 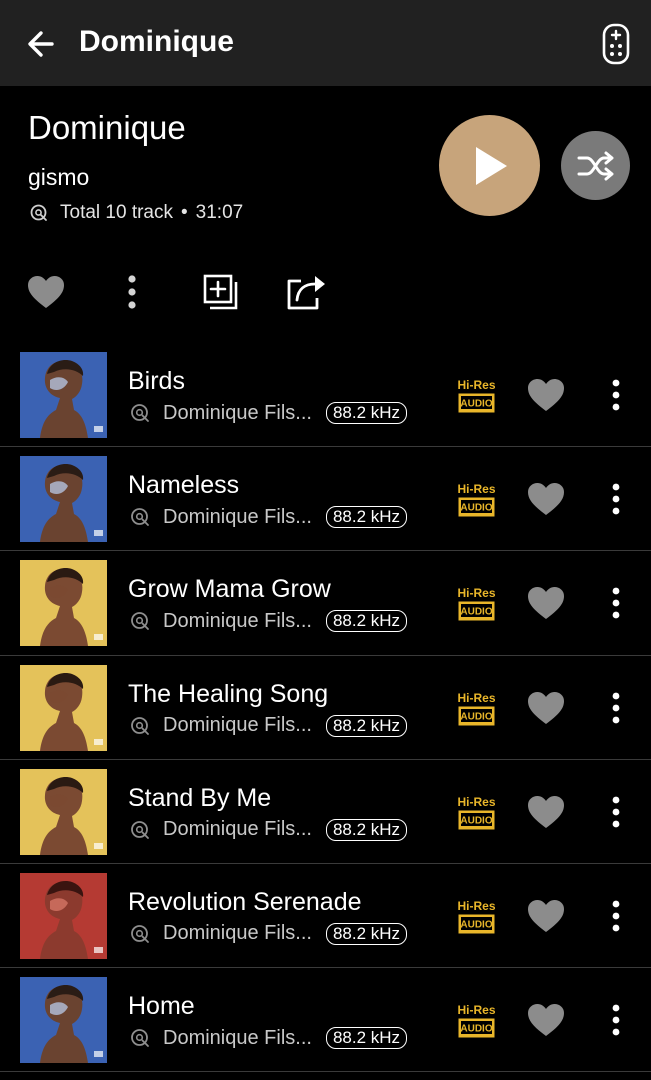 I want to click on album-meta: Total 10 track • 31:07, so click(x=136, y=213).